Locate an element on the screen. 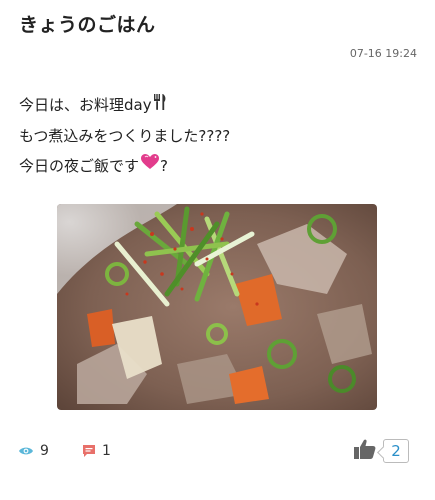 The image size is (435, 500). like-count-value: 2 is located at coordinates (396, 451).